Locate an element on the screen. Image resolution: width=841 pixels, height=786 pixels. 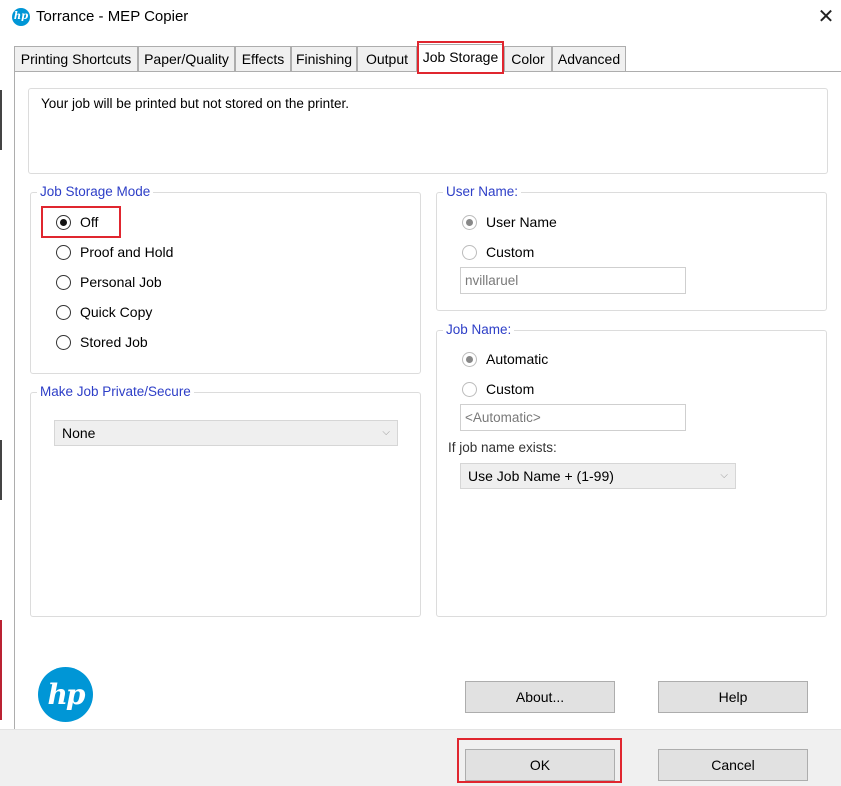
tab-job-storage: Job Storage is located at coordinates (460, 58).